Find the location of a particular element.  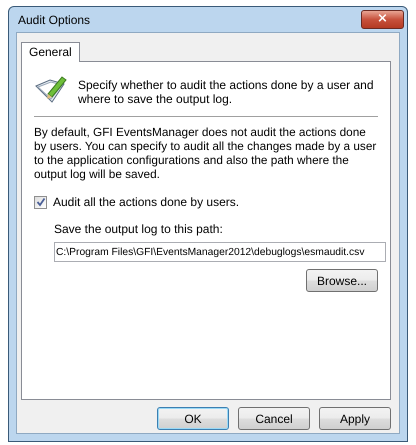

dialog-button: Apply is located at coordinates (355, 418).